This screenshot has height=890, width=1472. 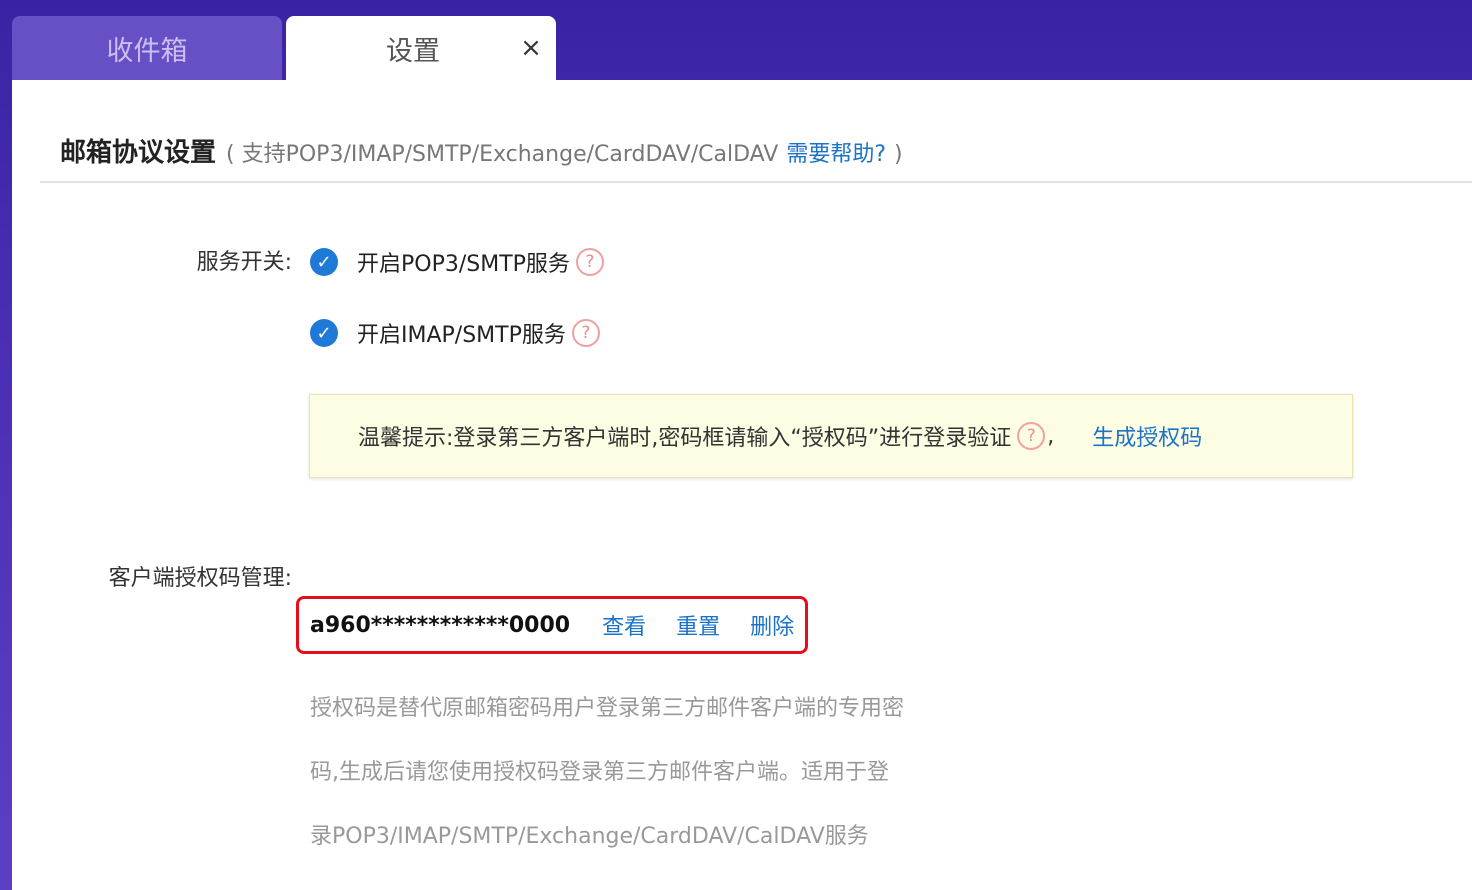 What do you see at coordinates (756, 182) in the screenshot?
I see `divider` at bounding box center [756, 182].